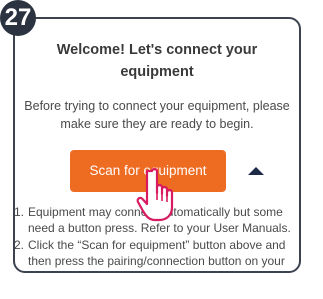 The width and height of the screenshot is (323, 299). I want to click on card-title: Welcome! Let's connect your equipment, so click(157, 61).